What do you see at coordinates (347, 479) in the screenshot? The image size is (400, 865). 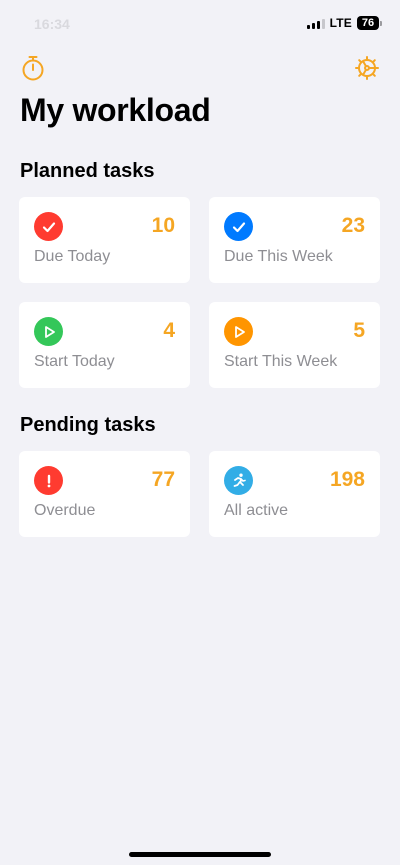 I see `card-count: 198` at bounding box center [347, 479].